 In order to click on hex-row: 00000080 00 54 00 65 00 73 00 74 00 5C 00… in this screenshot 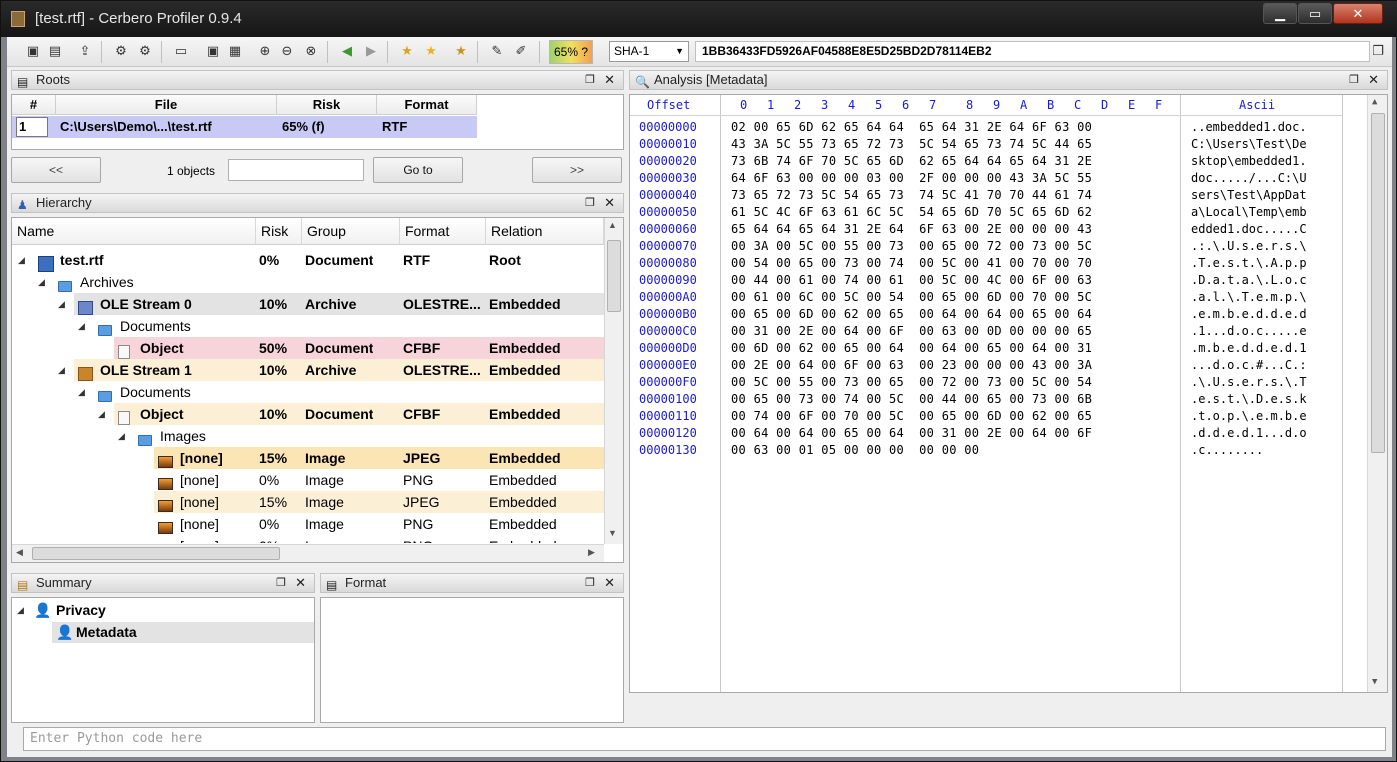, I will do `click(986, 263)`.